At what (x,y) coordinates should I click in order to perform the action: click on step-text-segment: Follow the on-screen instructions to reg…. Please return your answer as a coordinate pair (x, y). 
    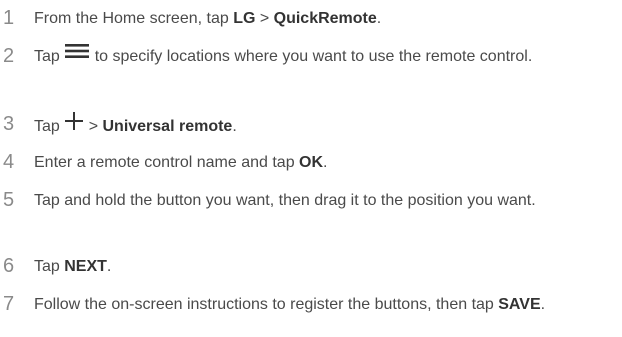
    Looking at the image, I should click on (266, 304).